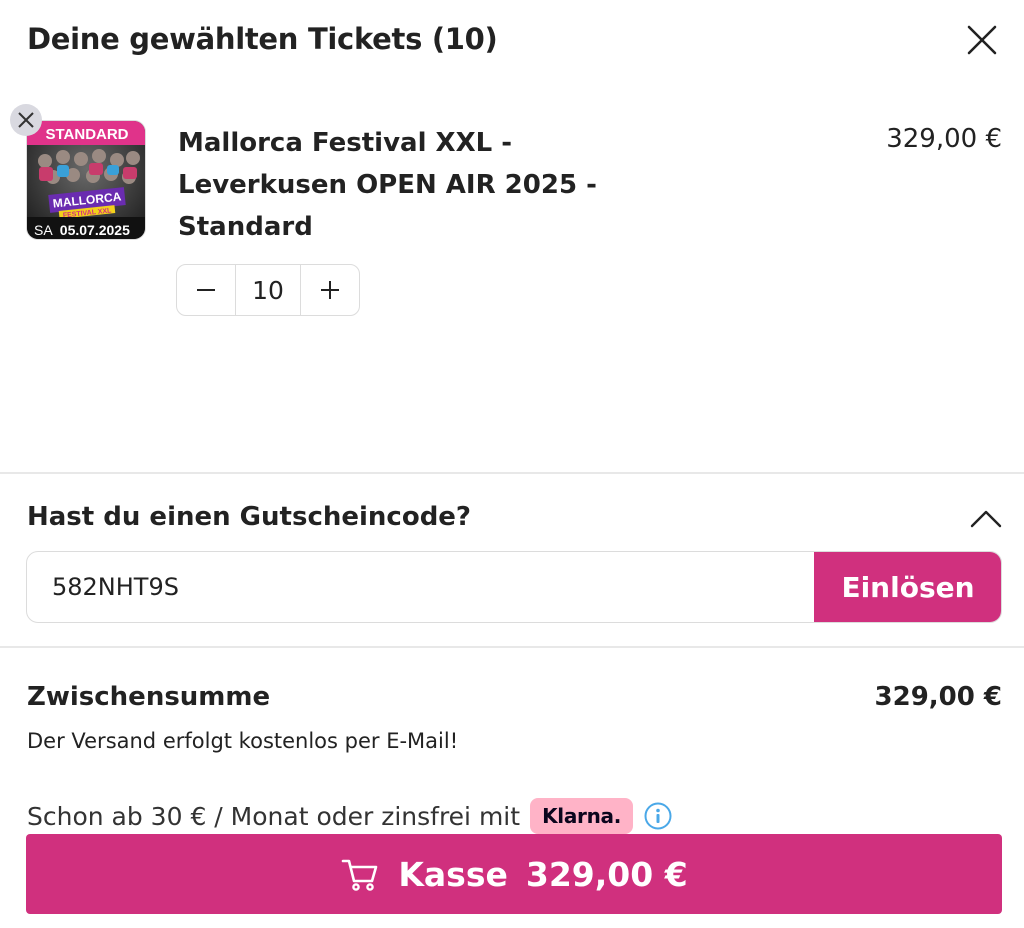  I want to click on checkout-amount: 329,00 €, so click(606, 874).